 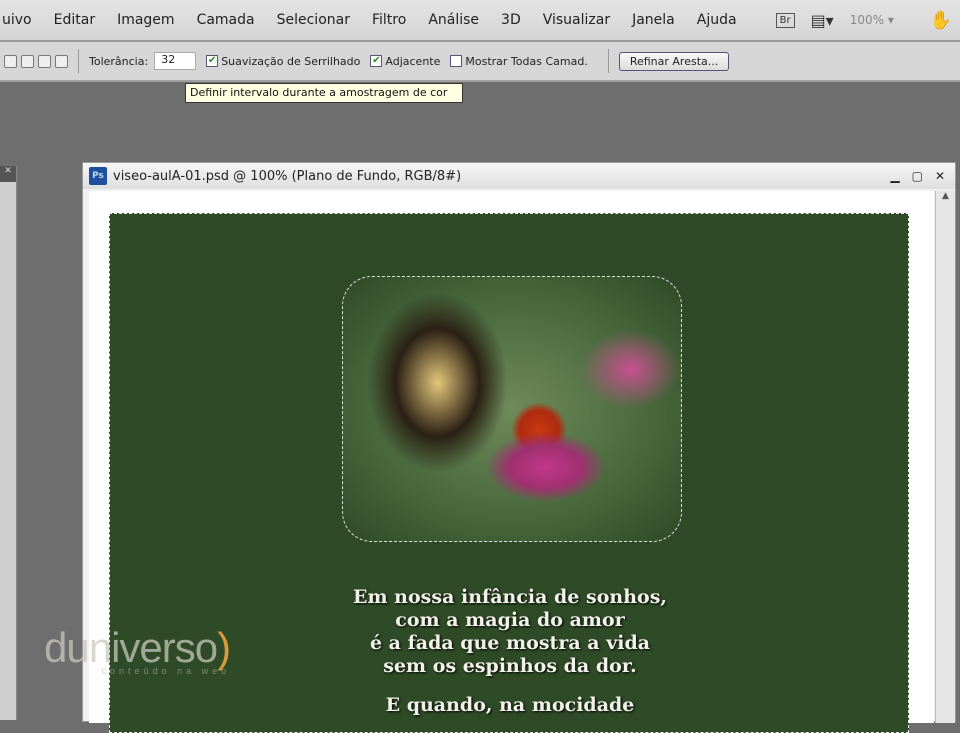 What do you see at coordinates (822, 20) in the screenshot?
I see `screen-mode-button: ▤▾` at bounding box center [822, 20].